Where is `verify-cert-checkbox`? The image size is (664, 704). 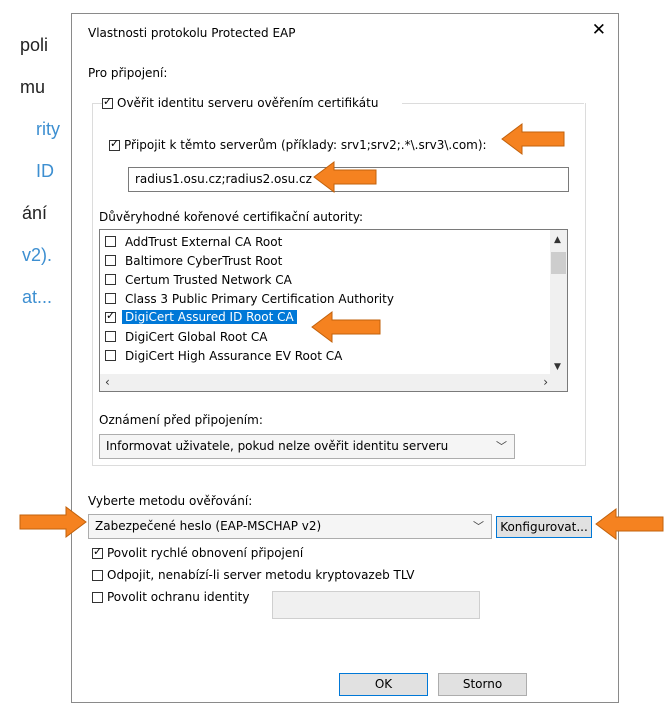 verify-cert-checkbox is located at coordinates (107, 102).